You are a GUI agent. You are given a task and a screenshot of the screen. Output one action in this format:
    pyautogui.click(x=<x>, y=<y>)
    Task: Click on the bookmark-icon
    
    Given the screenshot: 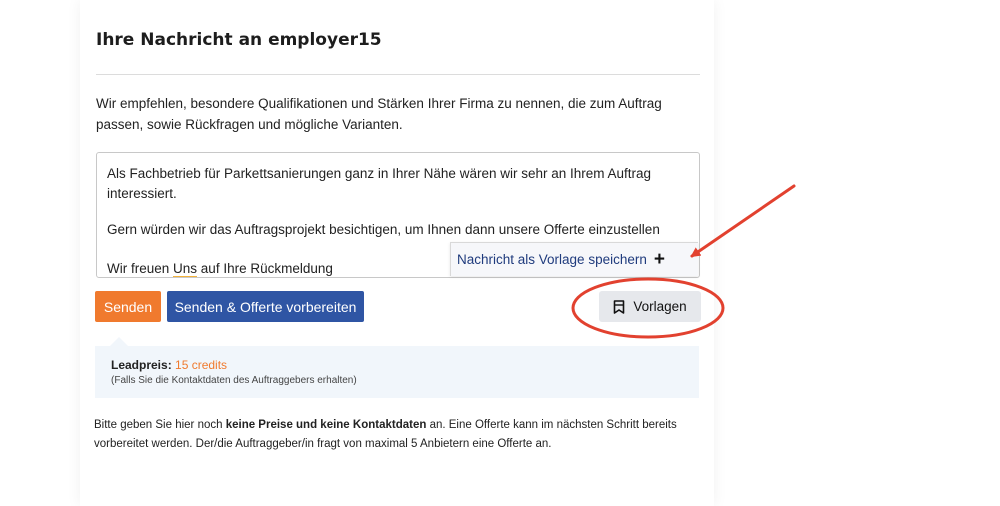 What is the action you would take?
    pyautogui.click(x=619, y=306)
    